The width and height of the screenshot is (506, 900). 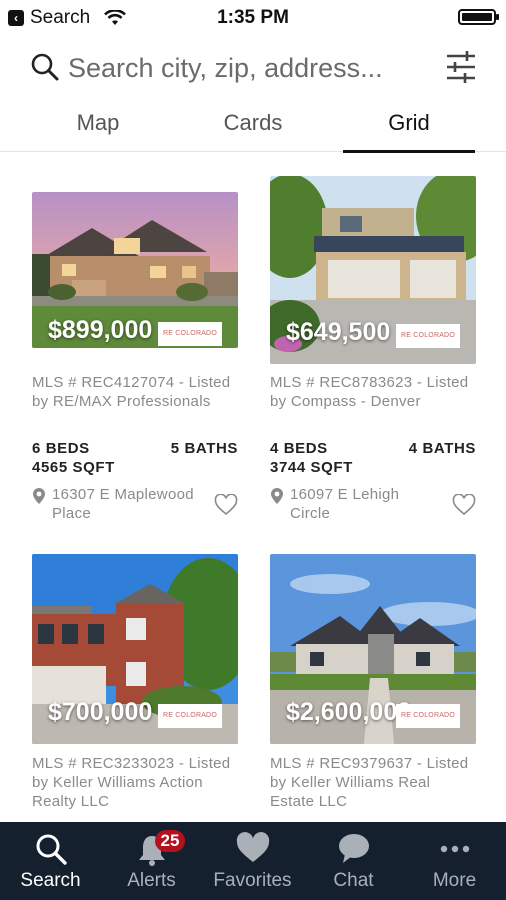 What do you see at coordinates (50, 880) in the screenshot?
I see `nav-search-label: Search` at bounding box center [50, 880].